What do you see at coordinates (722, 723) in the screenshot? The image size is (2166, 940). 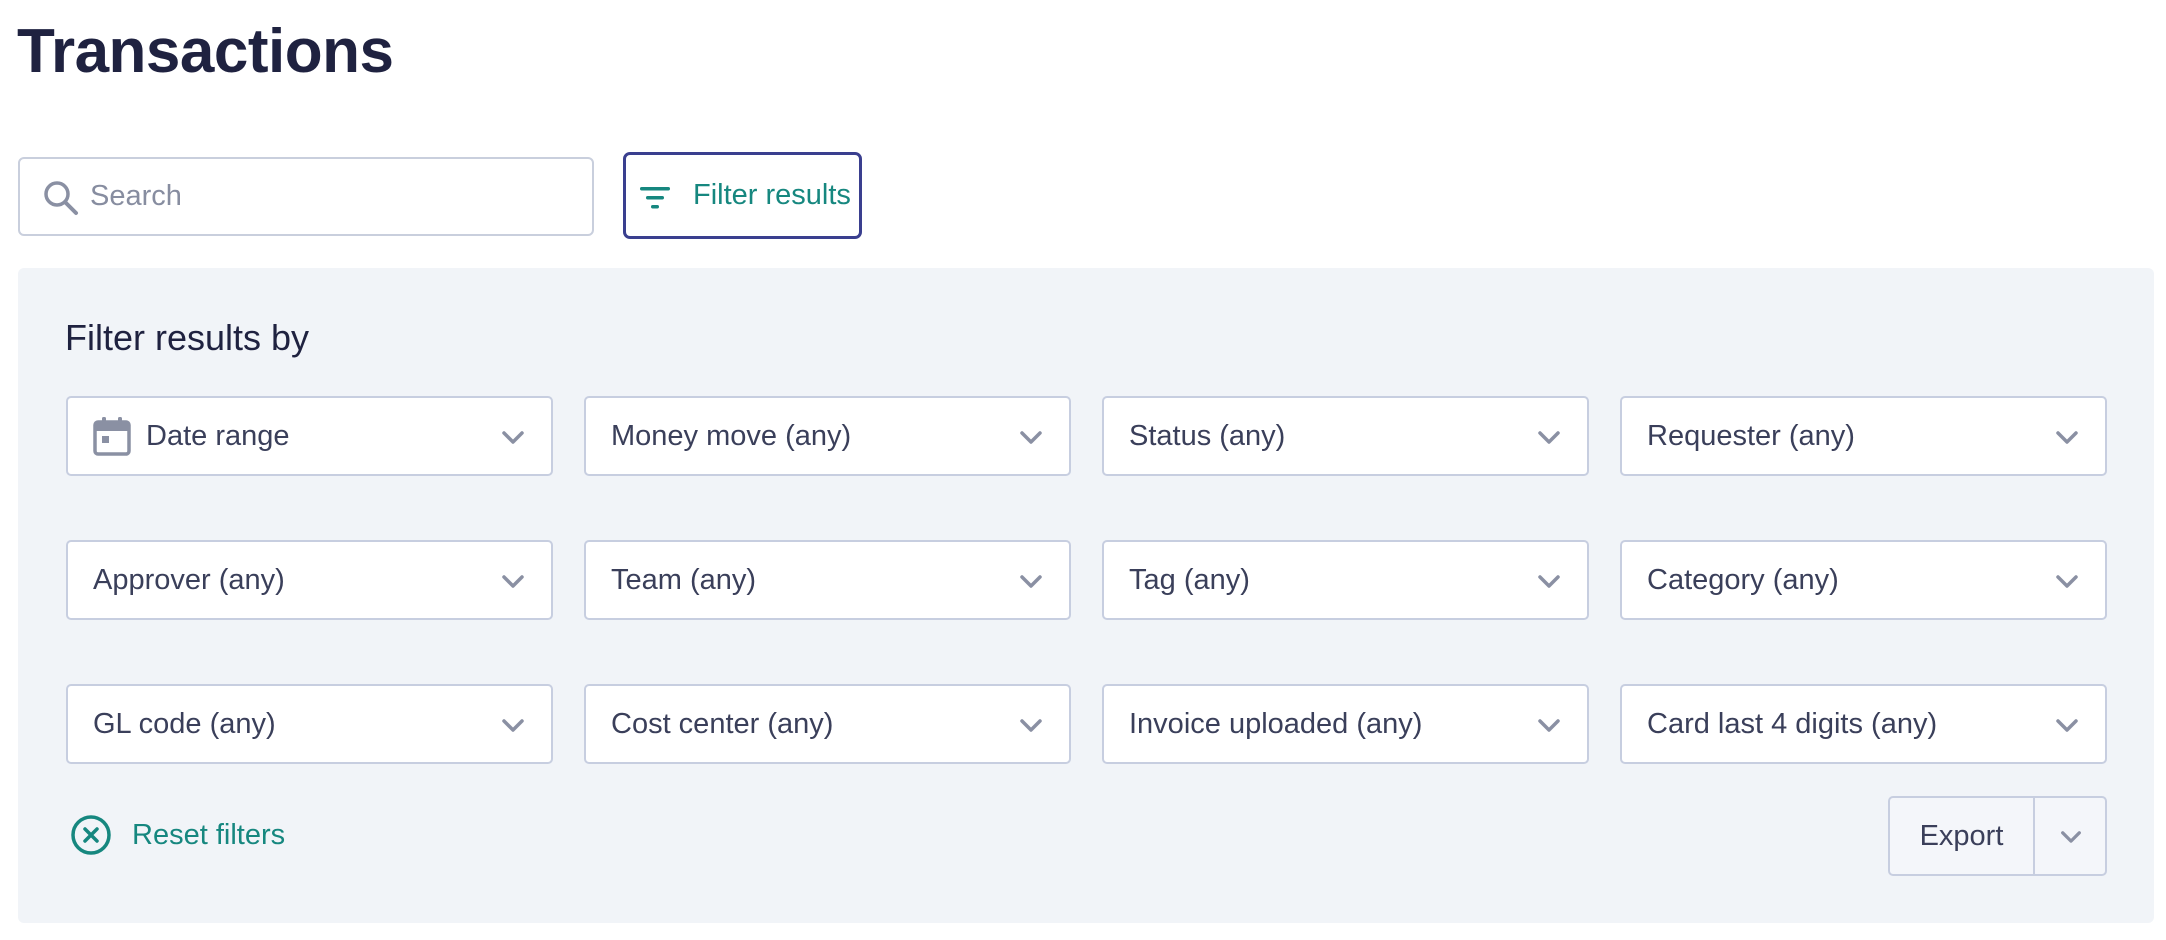 I see `cost-center-label: Cost center (any)` at bounding box center [722, 723].